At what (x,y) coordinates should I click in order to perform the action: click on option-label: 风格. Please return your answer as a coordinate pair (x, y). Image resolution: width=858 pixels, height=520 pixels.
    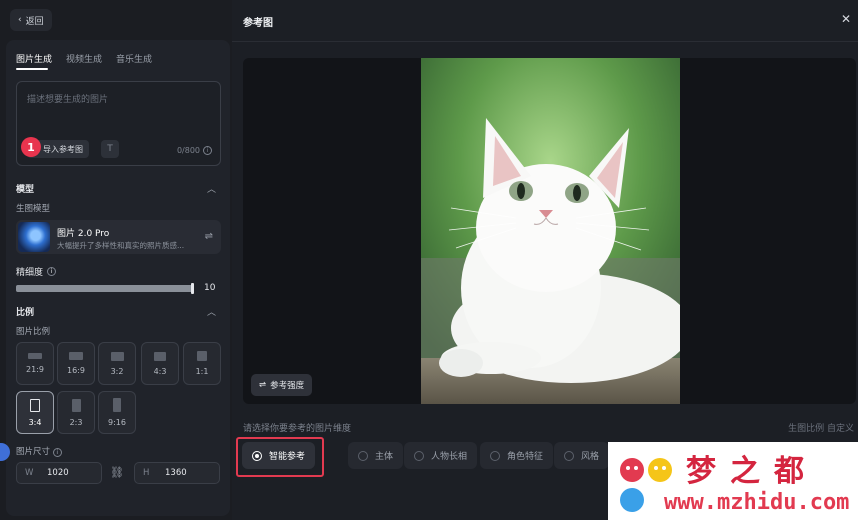
    Looking at the image, I should click on (590, 457).